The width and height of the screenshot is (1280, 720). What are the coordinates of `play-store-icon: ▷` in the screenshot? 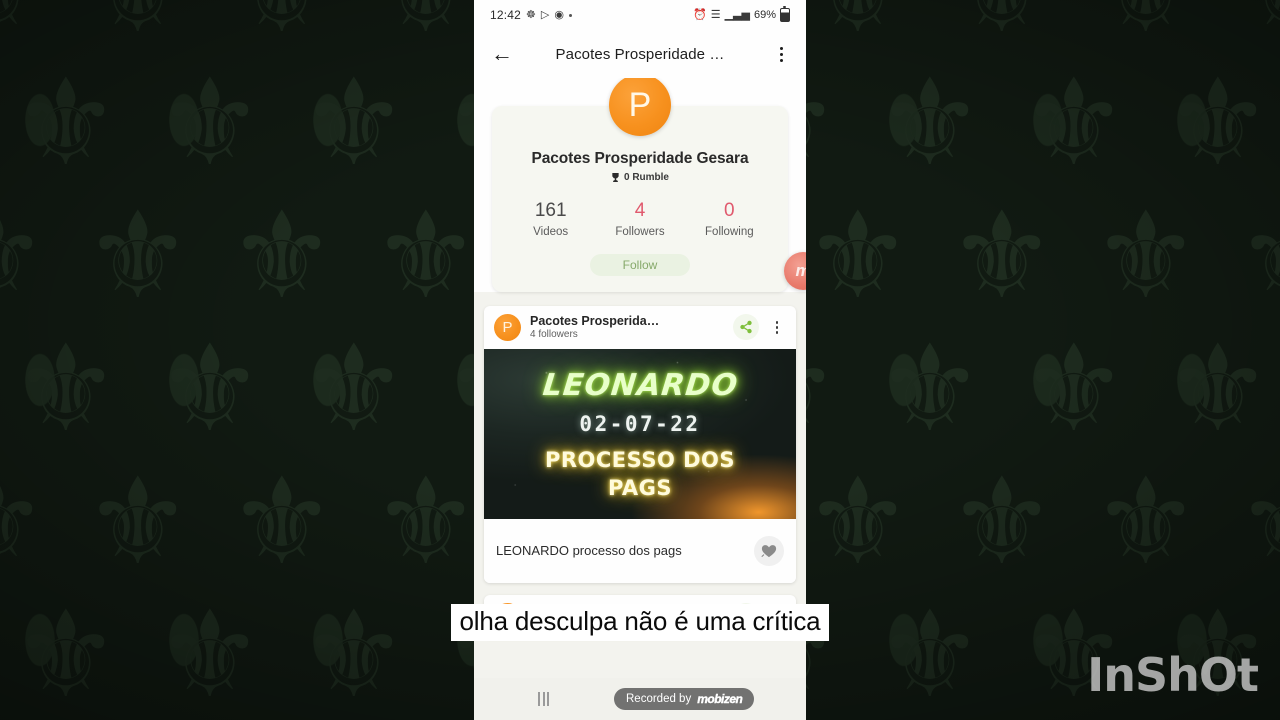 It's located at (545, 14).